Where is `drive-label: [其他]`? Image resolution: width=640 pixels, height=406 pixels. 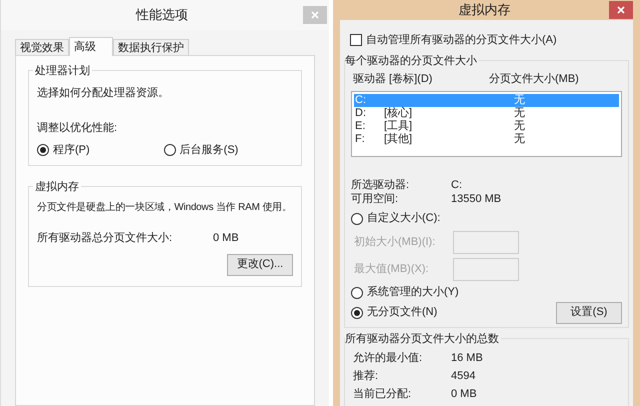 drive-label: [其他] is located at coordinates (399, 139).